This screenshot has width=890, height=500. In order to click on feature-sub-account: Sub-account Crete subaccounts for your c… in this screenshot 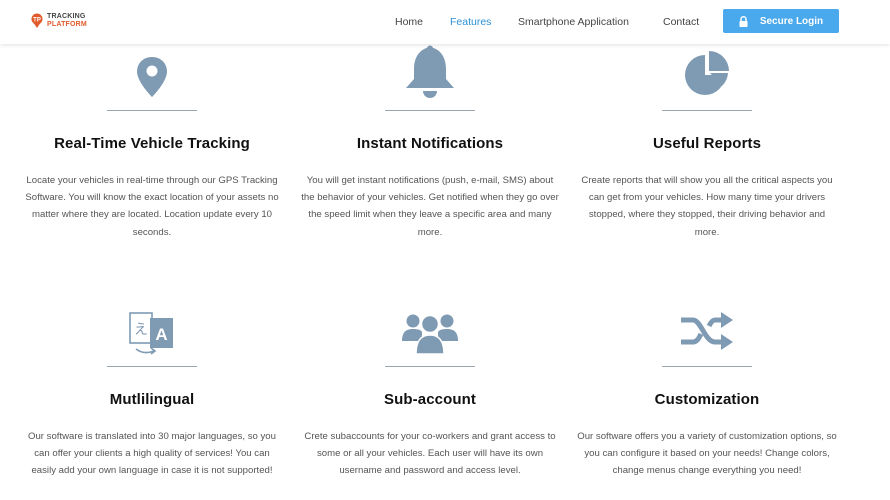, I will do `click(430, 390)`.